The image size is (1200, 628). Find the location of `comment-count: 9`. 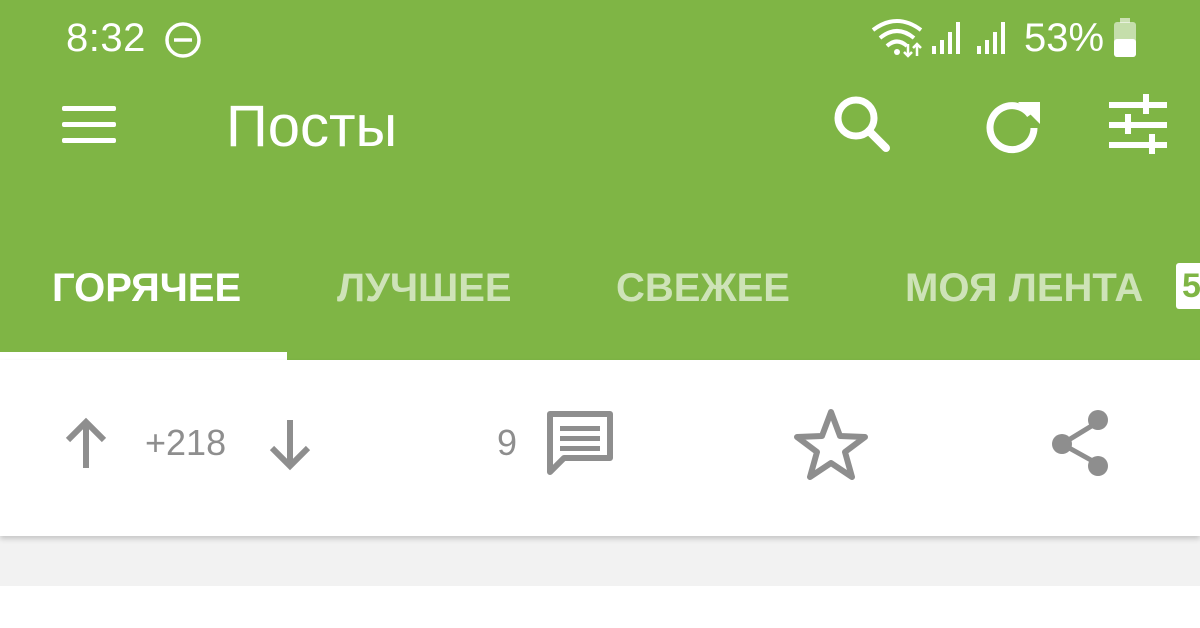

comment-count: 9 is located at coordinates (507, 442).